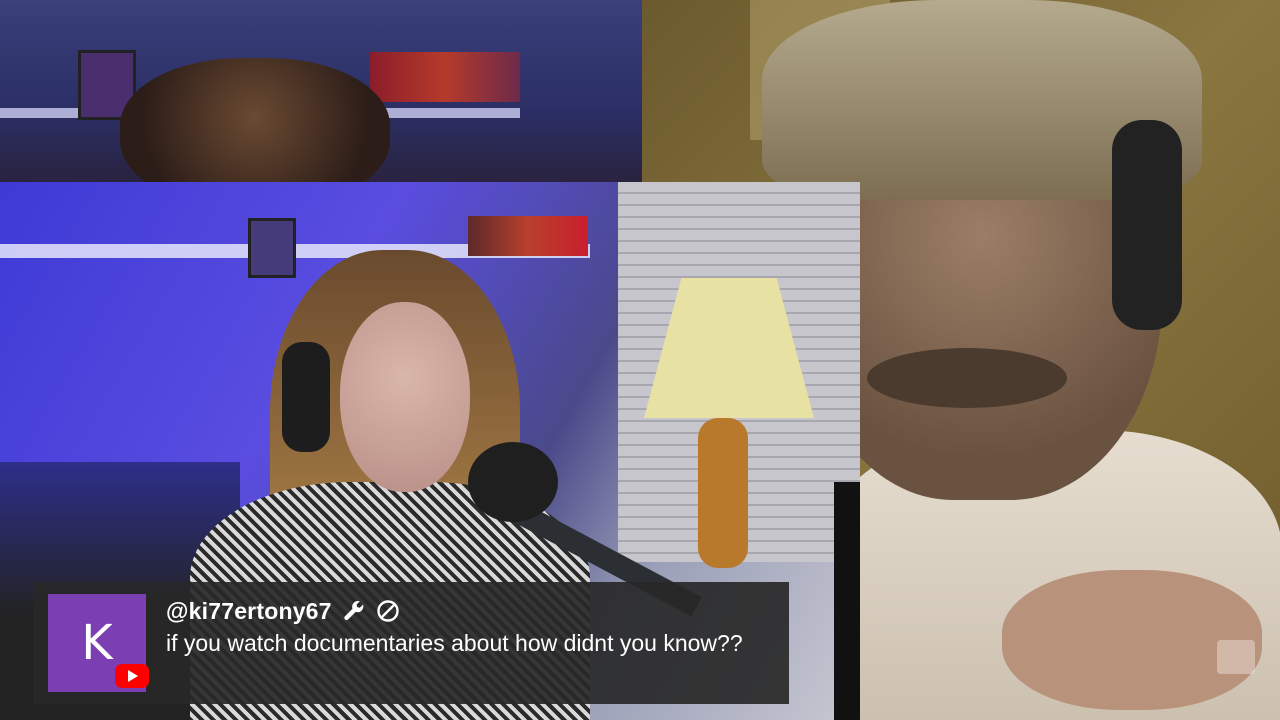  What do you see at coordinates (255, 120) in the screenshot?
I see `person-head` at bounding box center [255, 120].